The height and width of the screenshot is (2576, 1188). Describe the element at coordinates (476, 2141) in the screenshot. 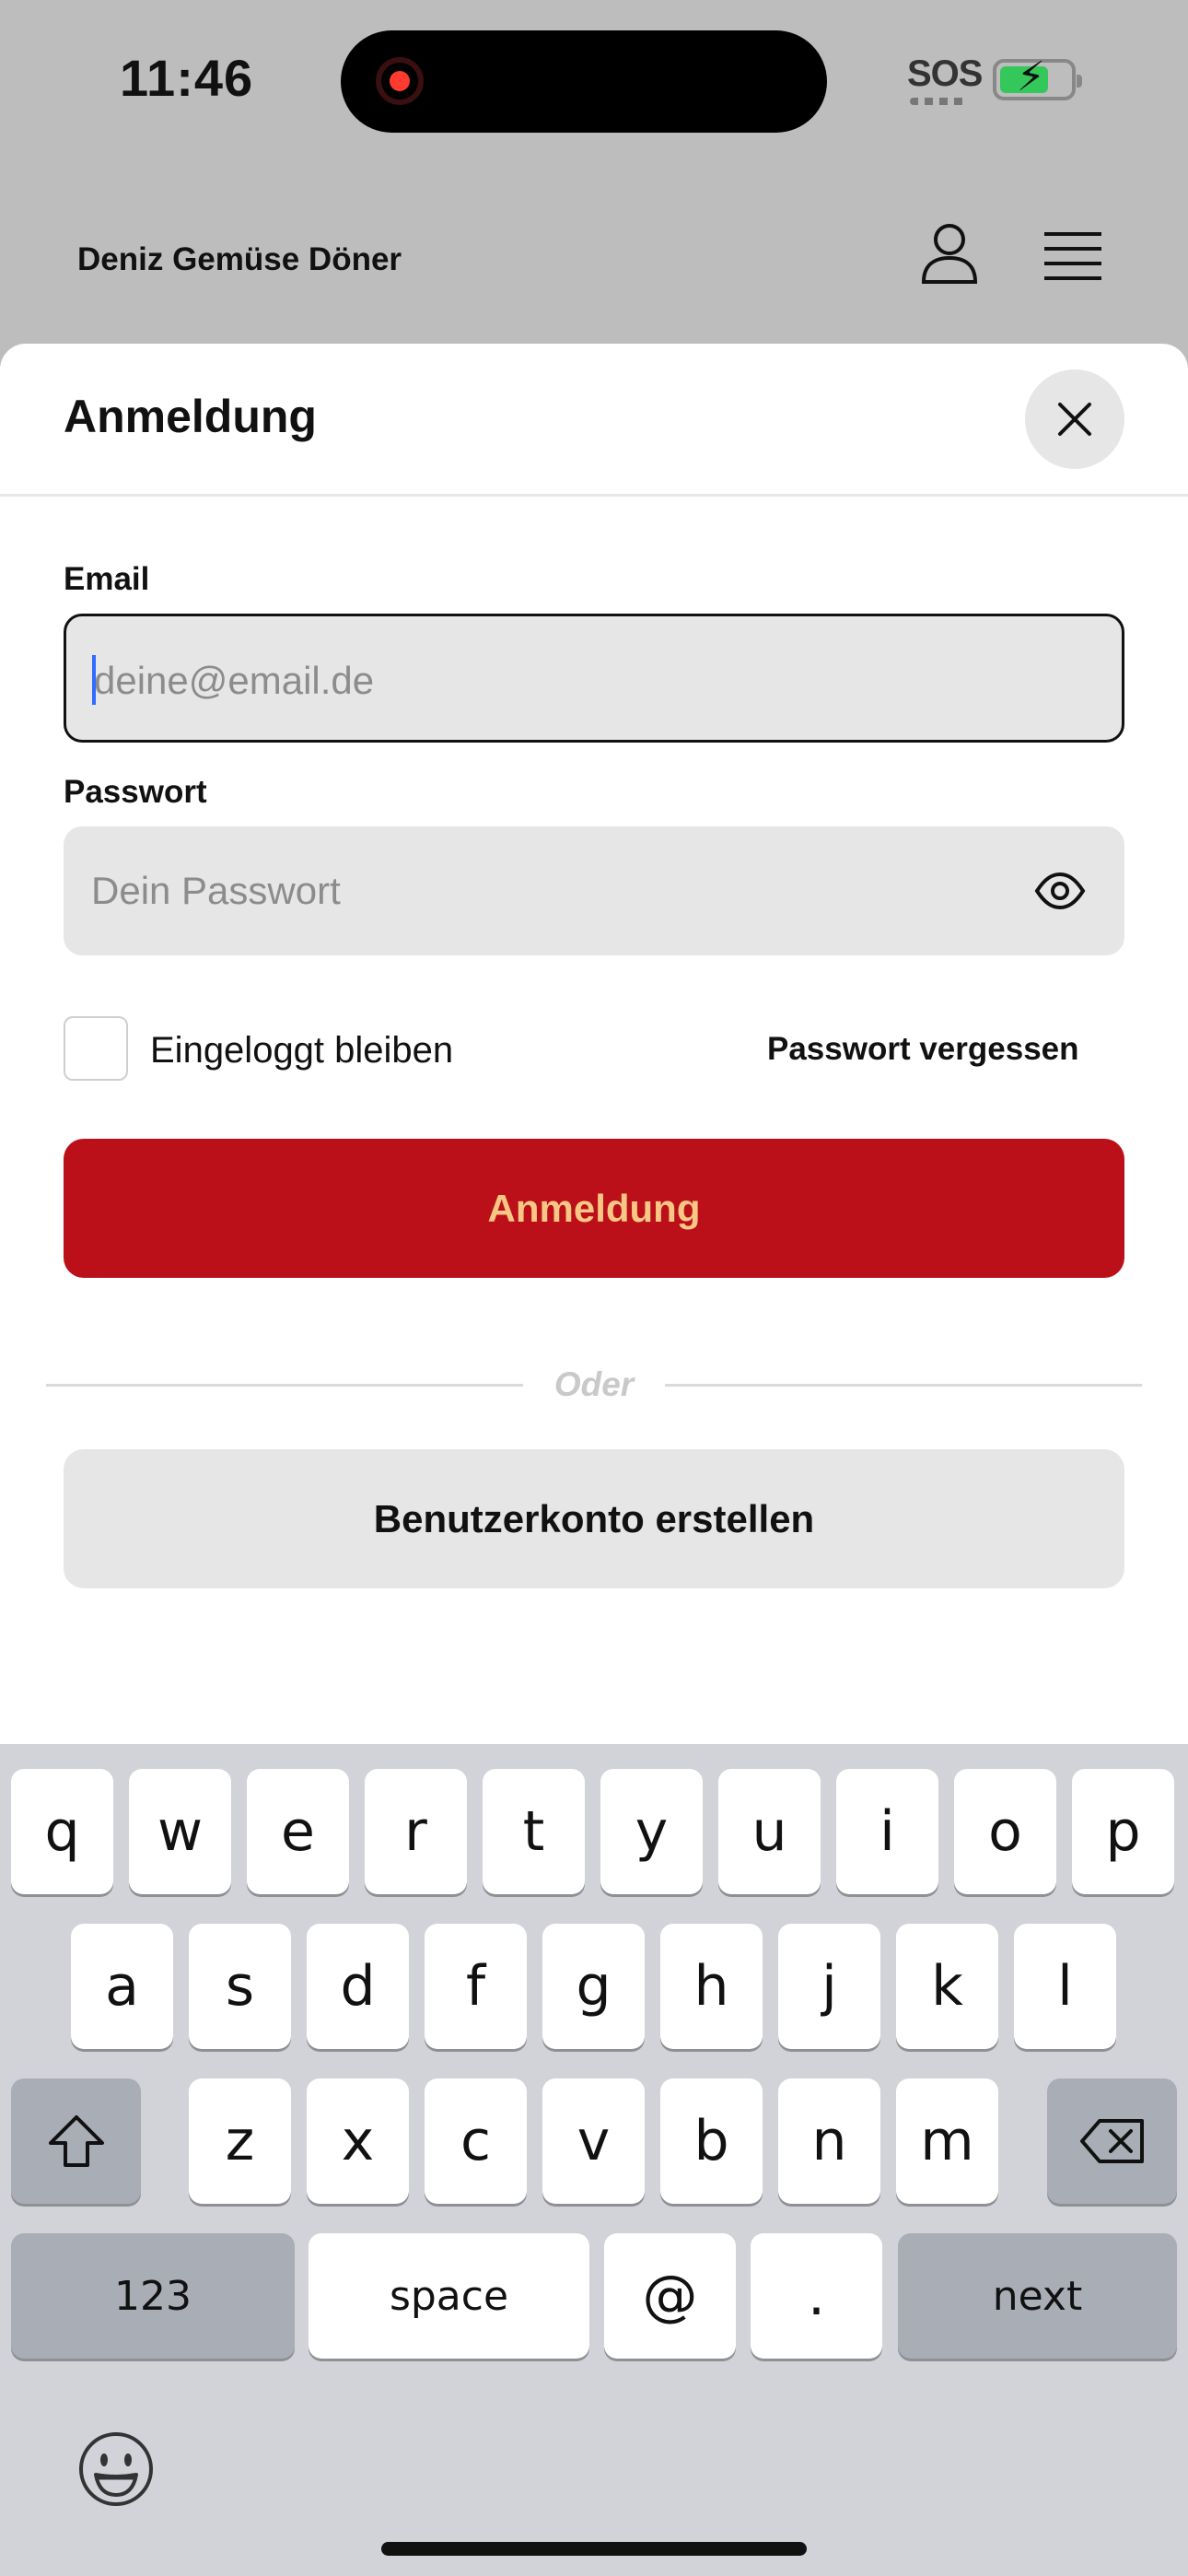

I see `key-c: c` at that location.